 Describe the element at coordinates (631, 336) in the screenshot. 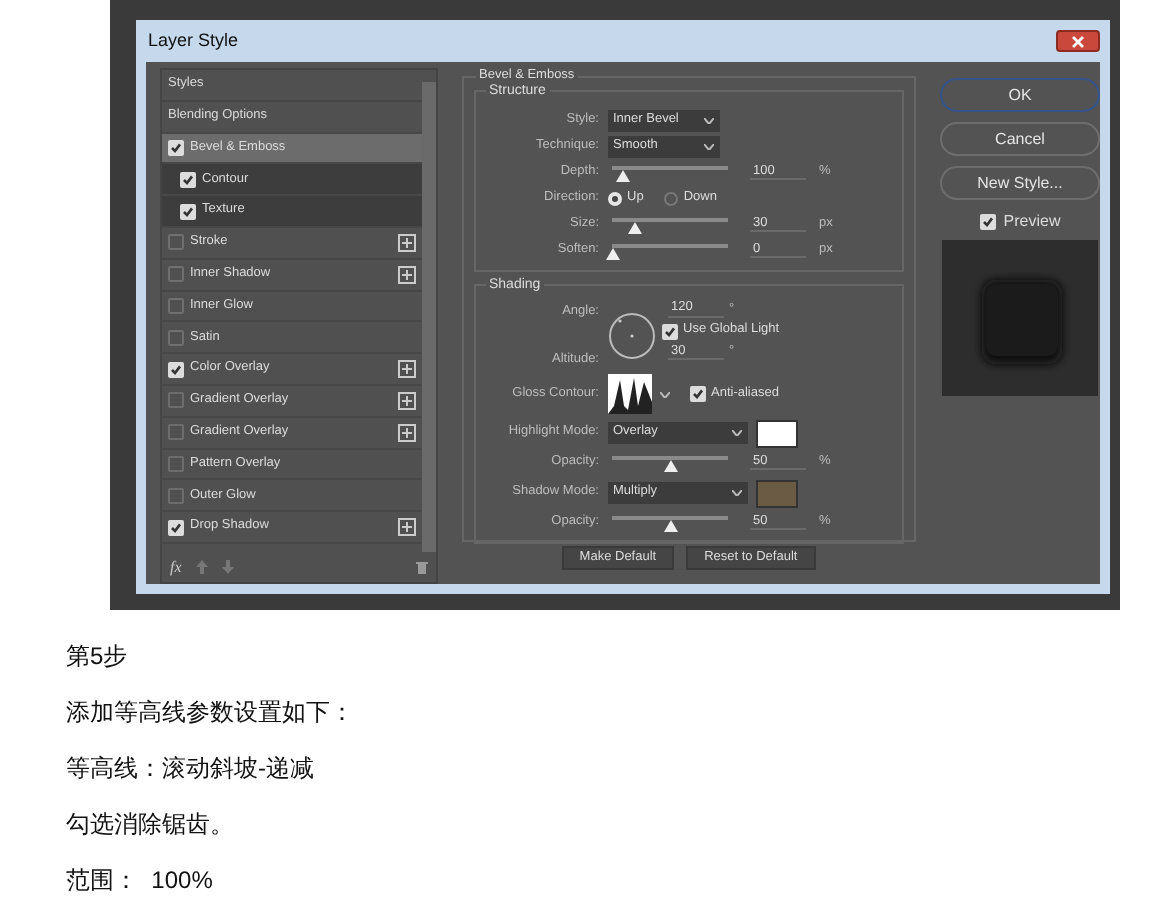

I see `angle-dial` at that location.